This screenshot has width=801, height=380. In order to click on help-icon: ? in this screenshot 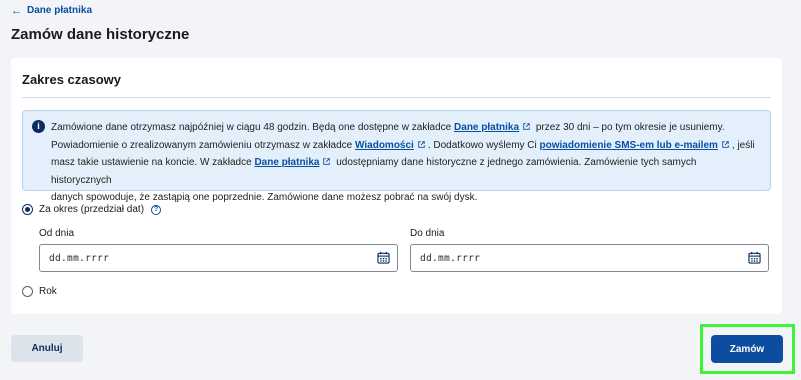, I will do `click(156, 209)`.